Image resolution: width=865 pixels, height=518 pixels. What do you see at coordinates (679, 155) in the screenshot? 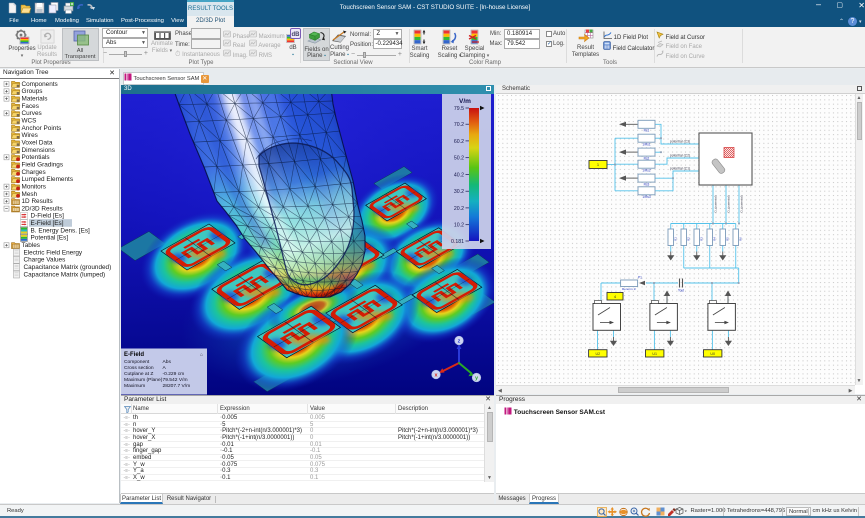
I see `svg-text: potential (C2)` at bounding box center [679, 155].